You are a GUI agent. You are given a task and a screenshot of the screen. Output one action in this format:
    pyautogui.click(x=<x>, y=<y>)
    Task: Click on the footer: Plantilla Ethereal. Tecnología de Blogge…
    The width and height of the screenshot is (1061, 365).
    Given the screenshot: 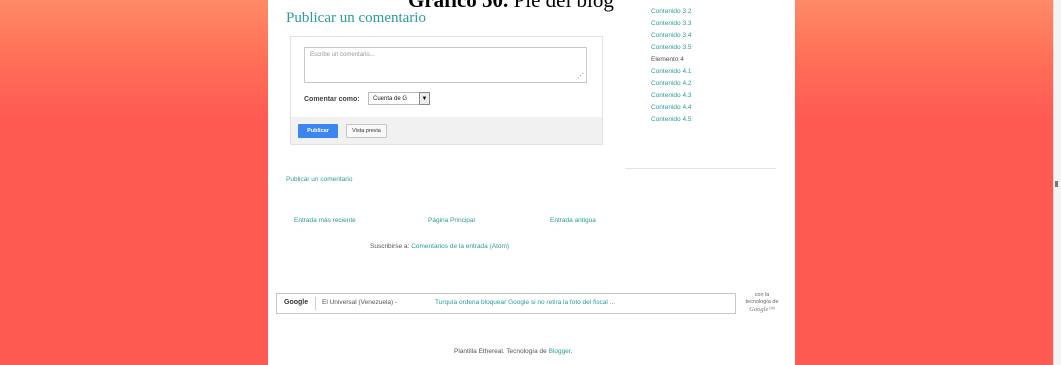 What is the action you would take?
    pyautogui.click(x=513, y=351)
    